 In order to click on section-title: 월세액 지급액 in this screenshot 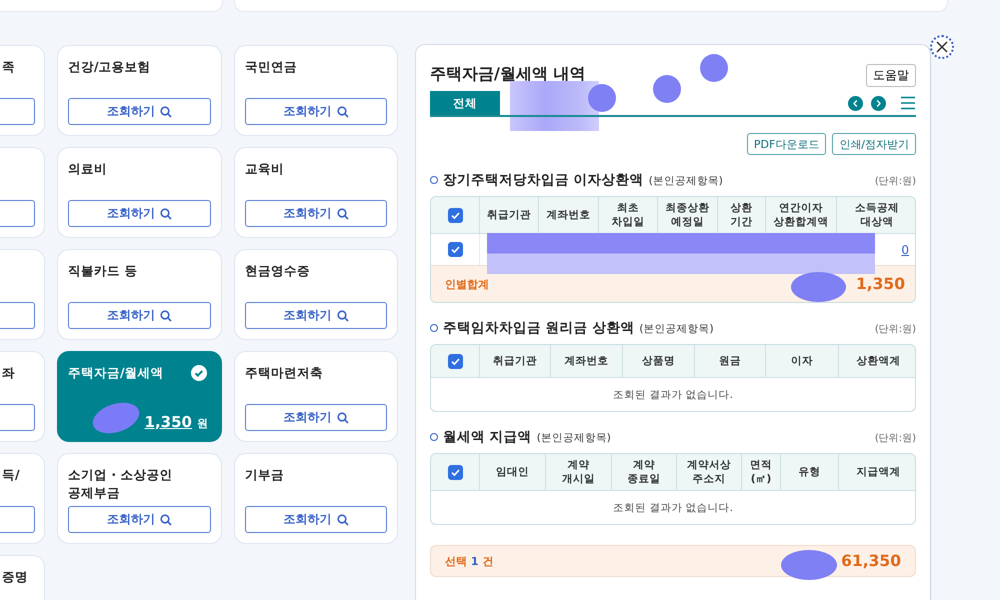, I will do `click(487, 437)`.